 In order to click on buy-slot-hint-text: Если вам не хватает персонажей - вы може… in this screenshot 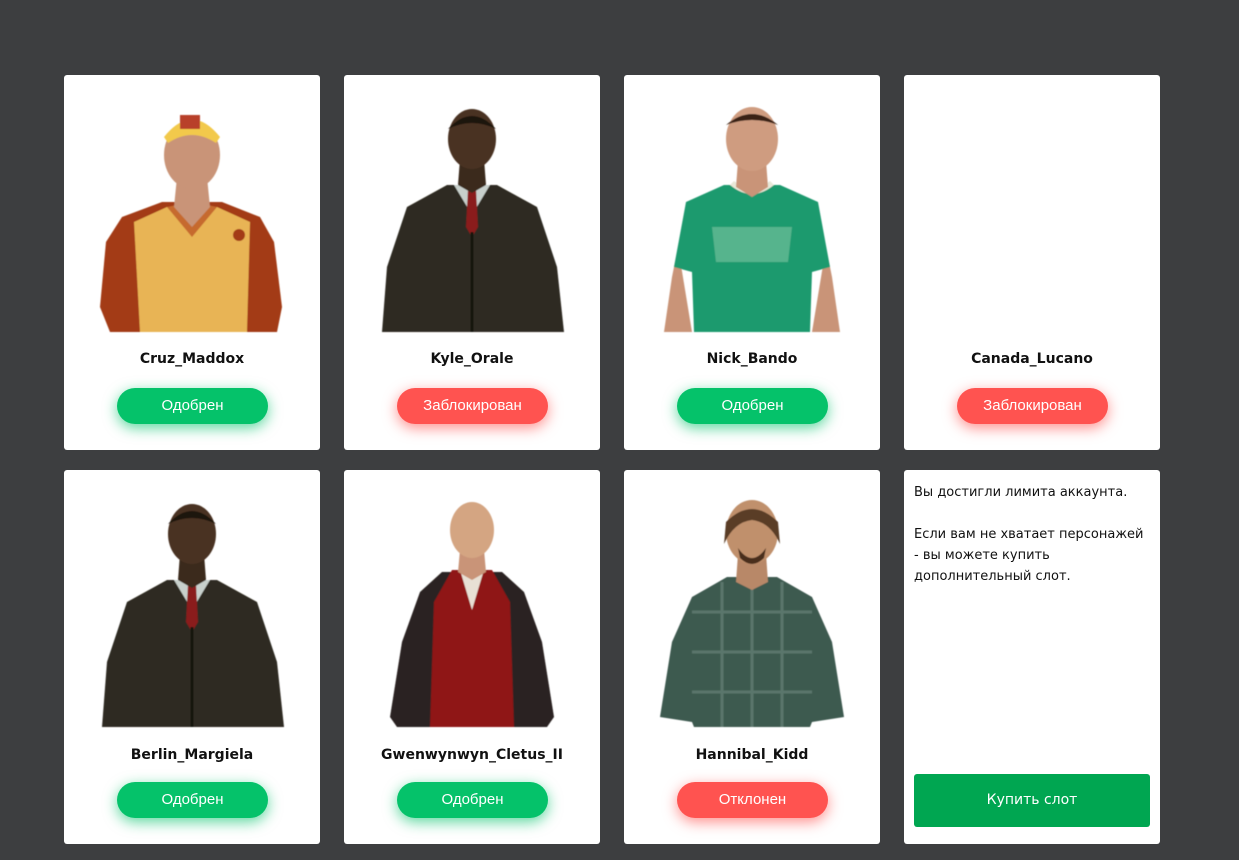, I will do `click(1029, 555)`.